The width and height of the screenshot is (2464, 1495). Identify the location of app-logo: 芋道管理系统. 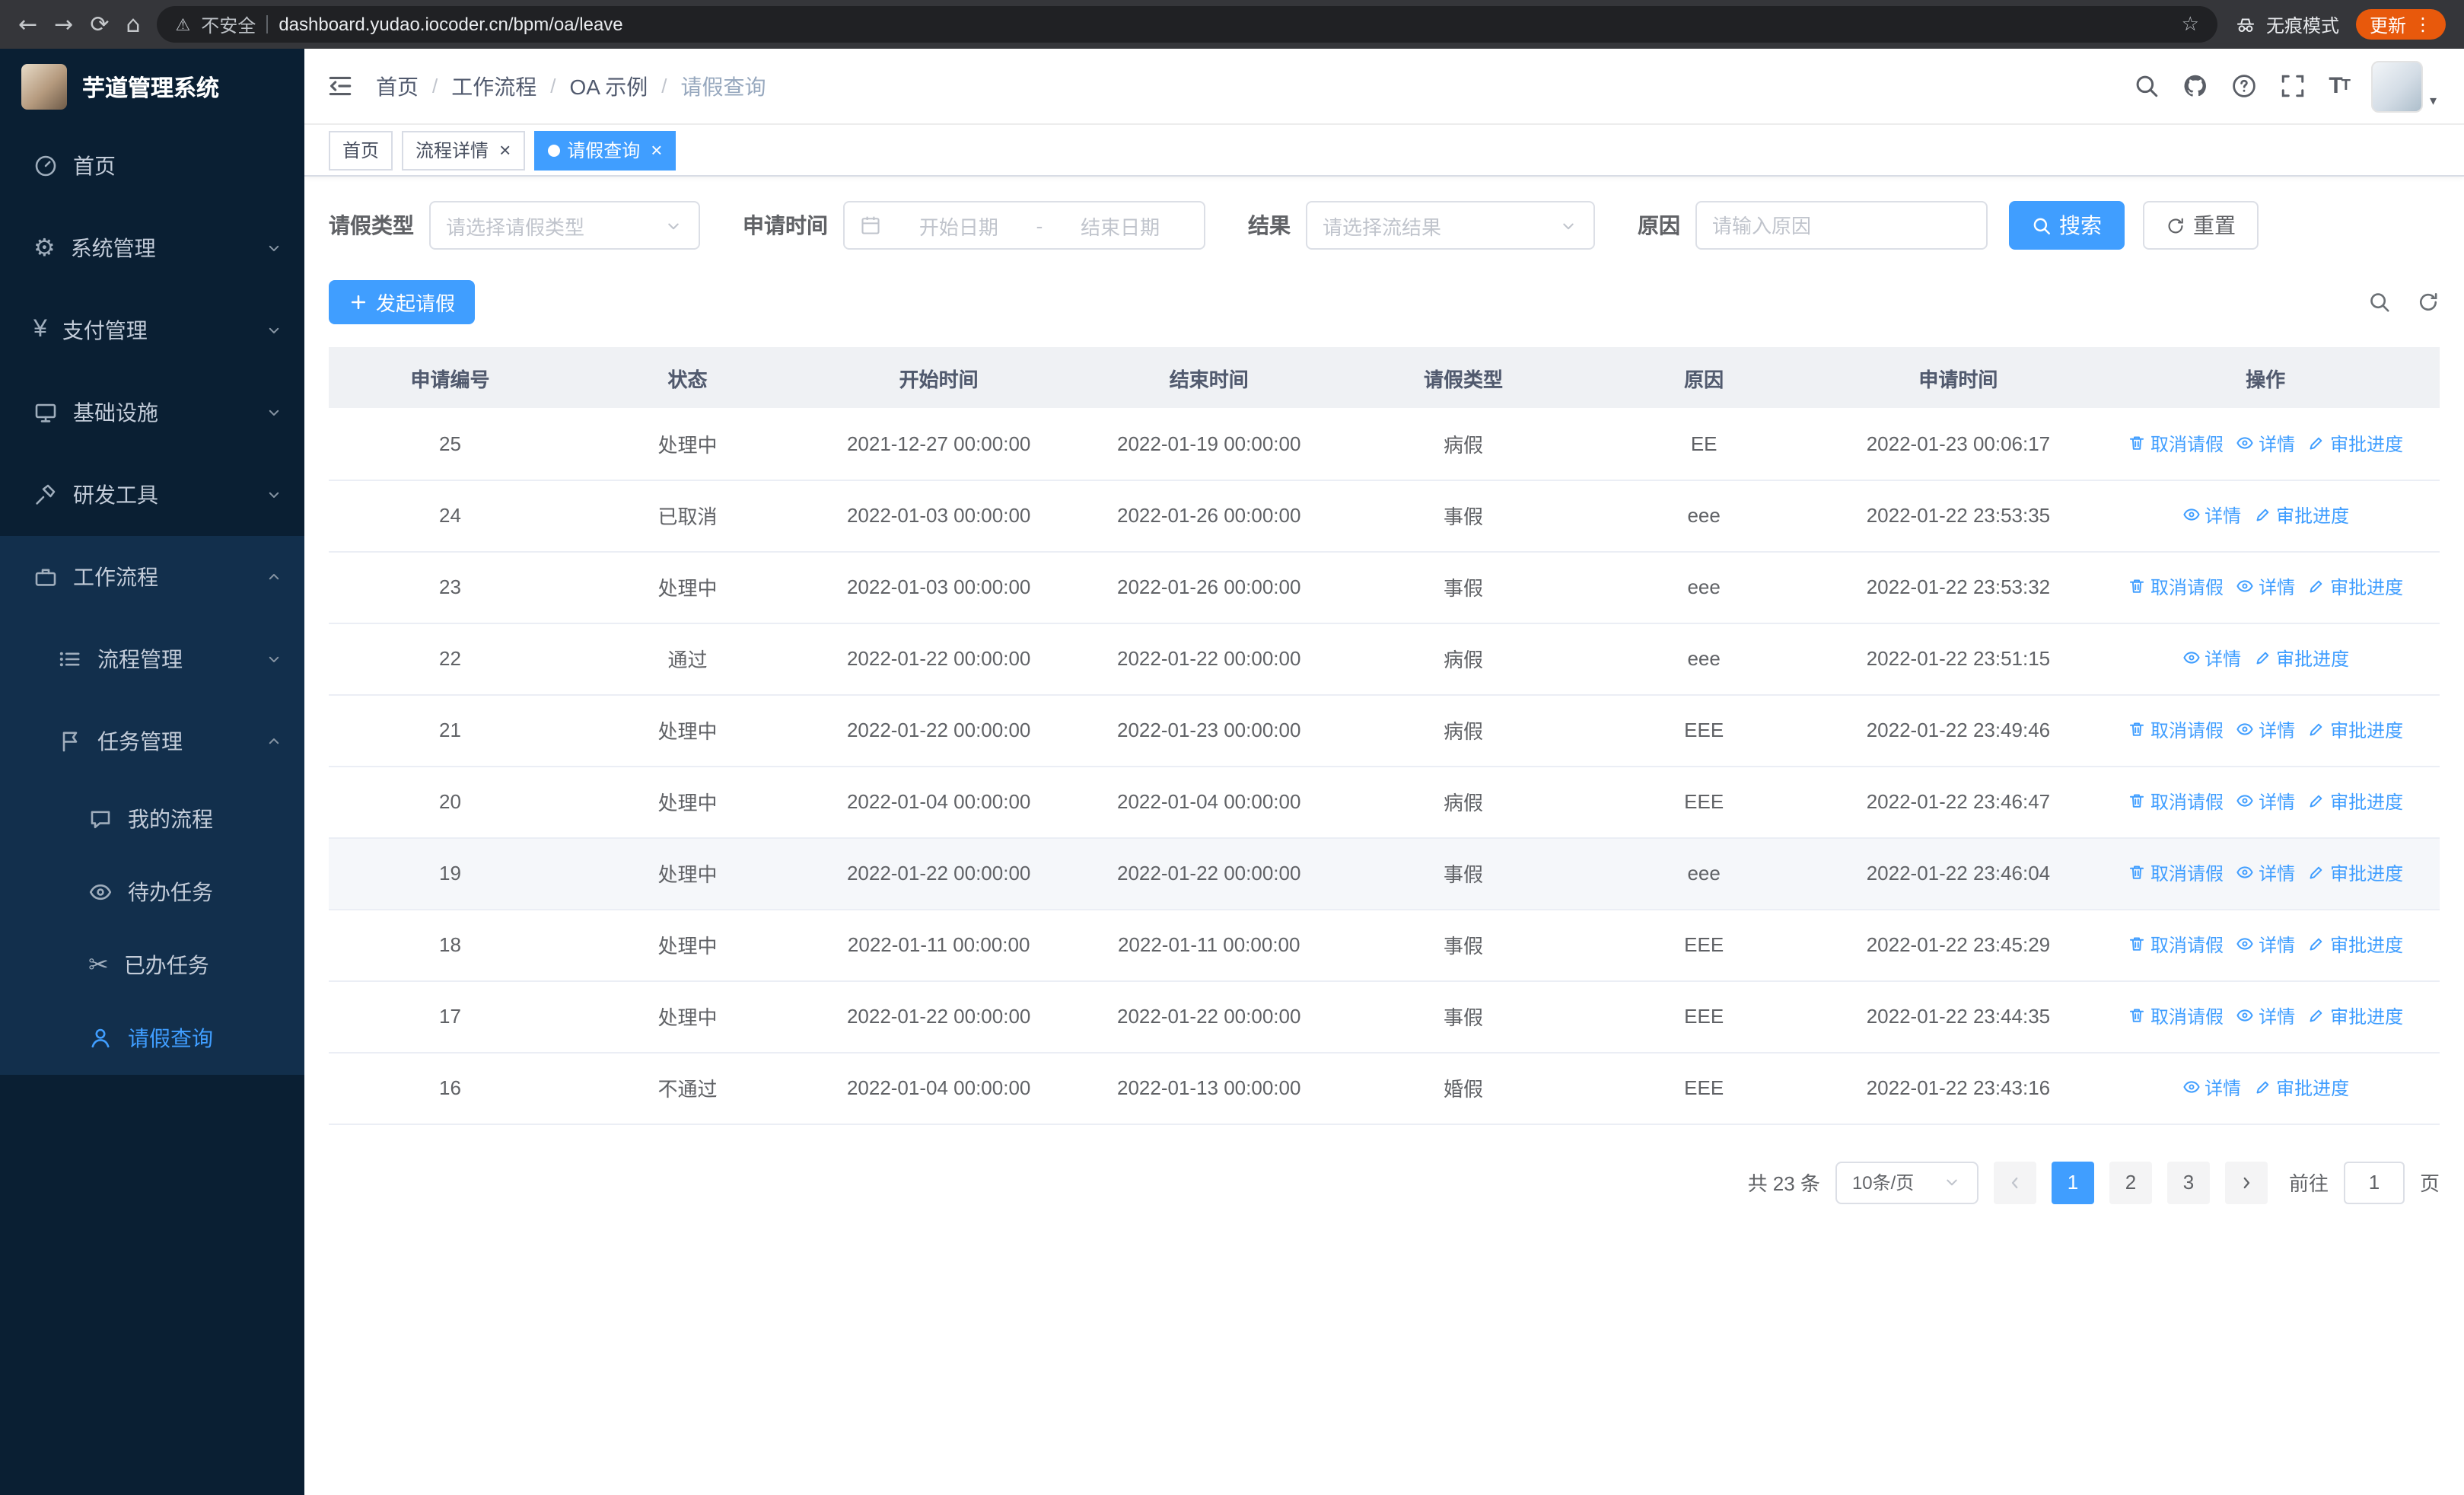
(152, 87).